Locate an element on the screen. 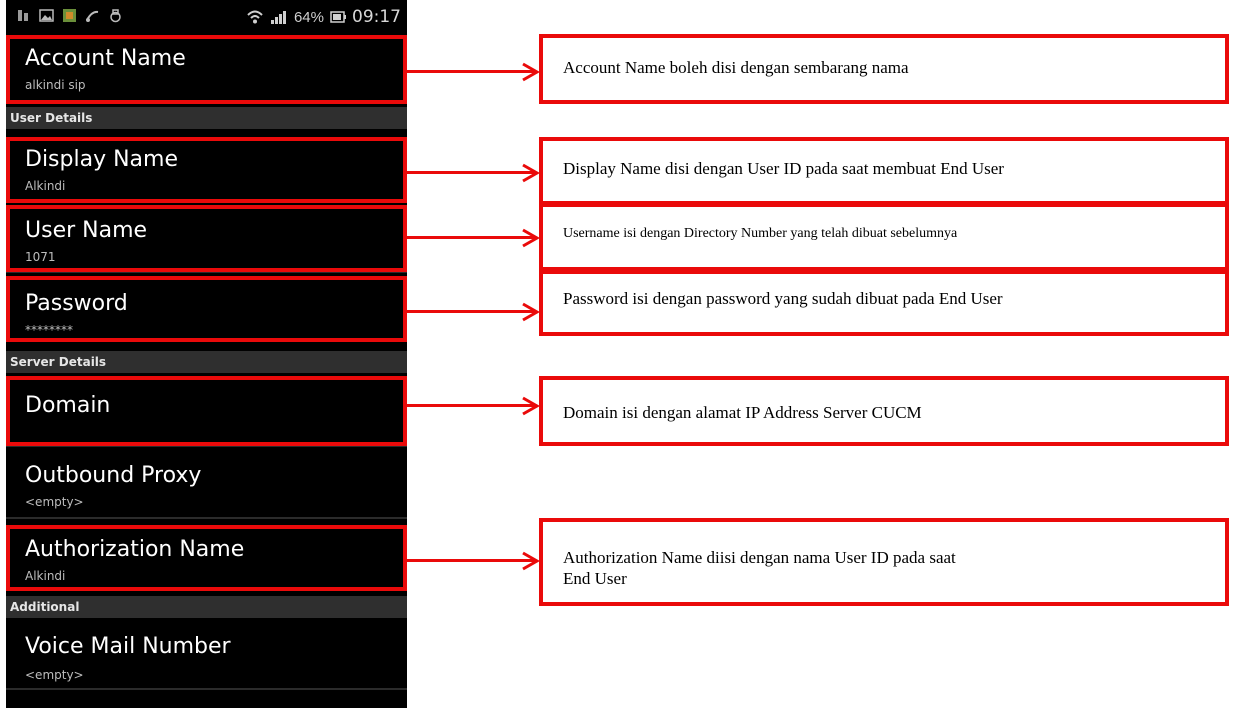 The height and width of the screenshot is (708, 1237). section-header-server-details: Server Details is located at coordinates (206, 362).